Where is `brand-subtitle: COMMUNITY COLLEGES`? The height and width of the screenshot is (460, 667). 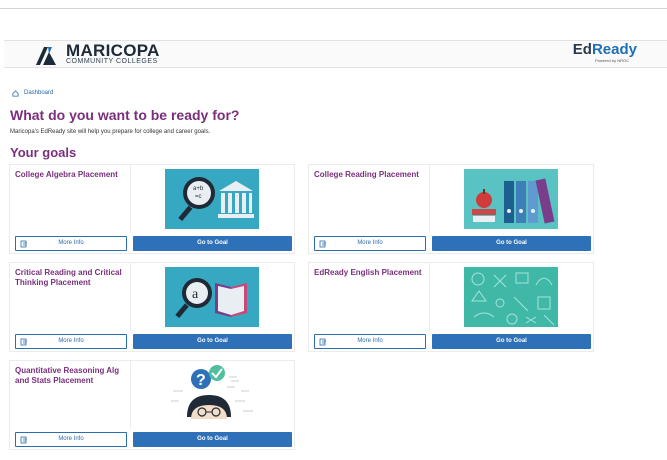
brand-subtitle: COMMUNITY COLLEGES is located at coordinates (112, 61).